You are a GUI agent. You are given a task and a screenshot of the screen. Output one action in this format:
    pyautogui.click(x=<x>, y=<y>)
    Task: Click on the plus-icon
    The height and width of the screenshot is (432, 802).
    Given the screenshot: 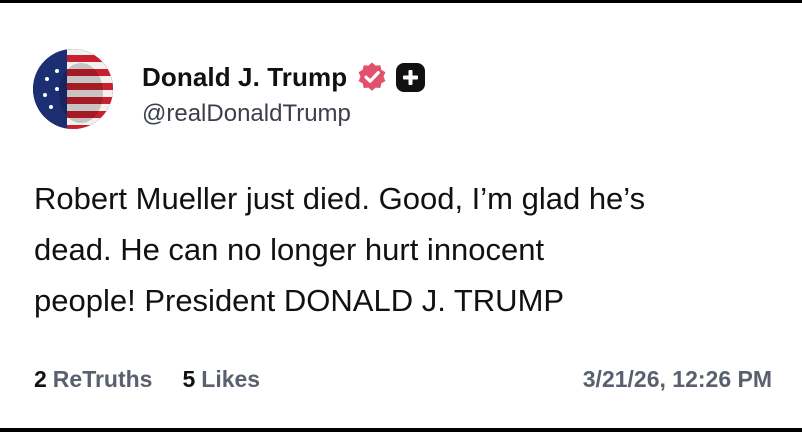 What is the action you would take?
    pyautogui.click(x=411, y=77)
    